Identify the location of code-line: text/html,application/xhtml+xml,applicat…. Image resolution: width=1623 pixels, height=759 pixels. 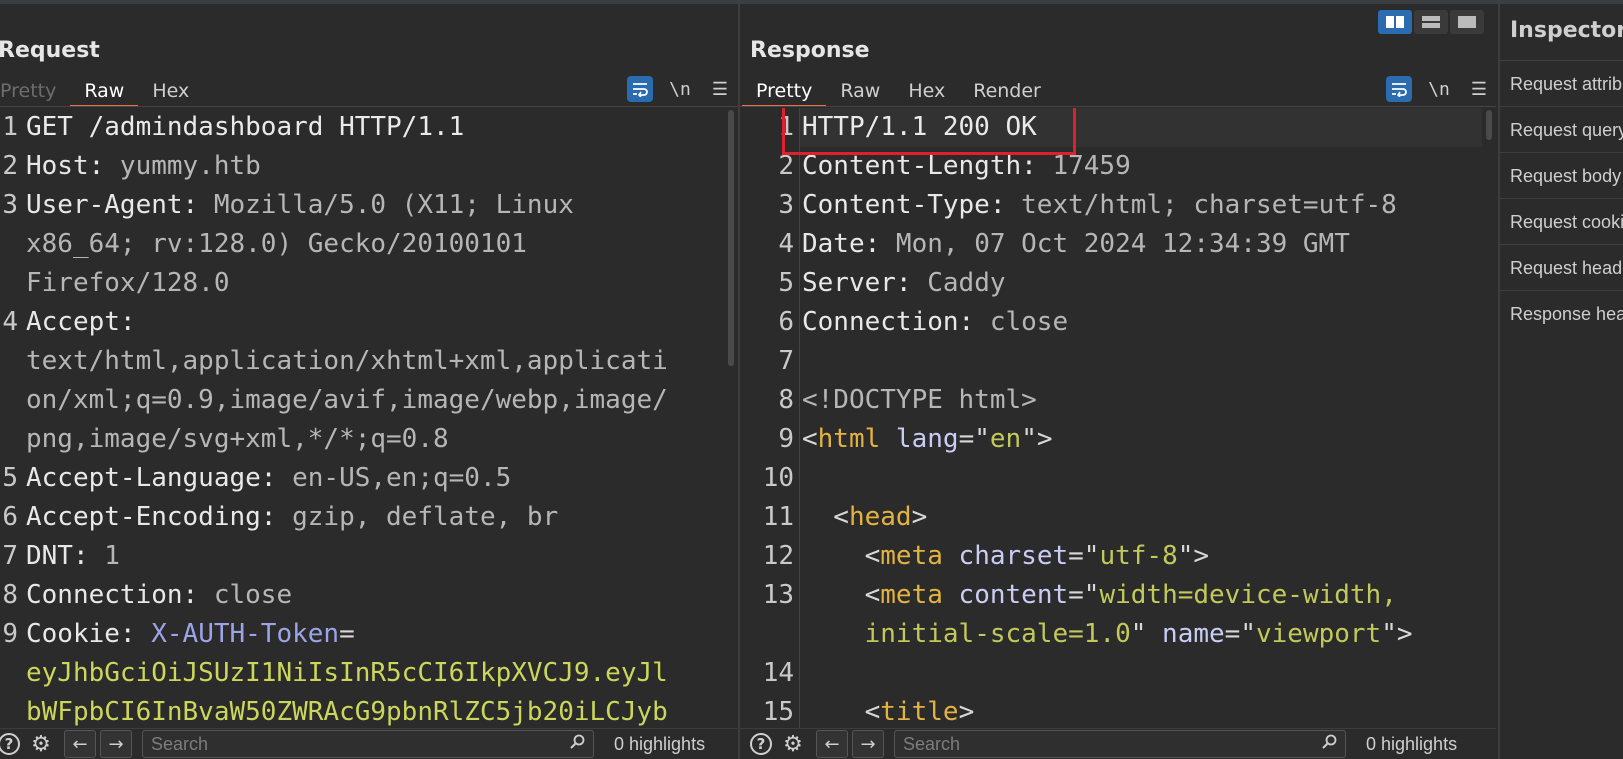
(347, 361).